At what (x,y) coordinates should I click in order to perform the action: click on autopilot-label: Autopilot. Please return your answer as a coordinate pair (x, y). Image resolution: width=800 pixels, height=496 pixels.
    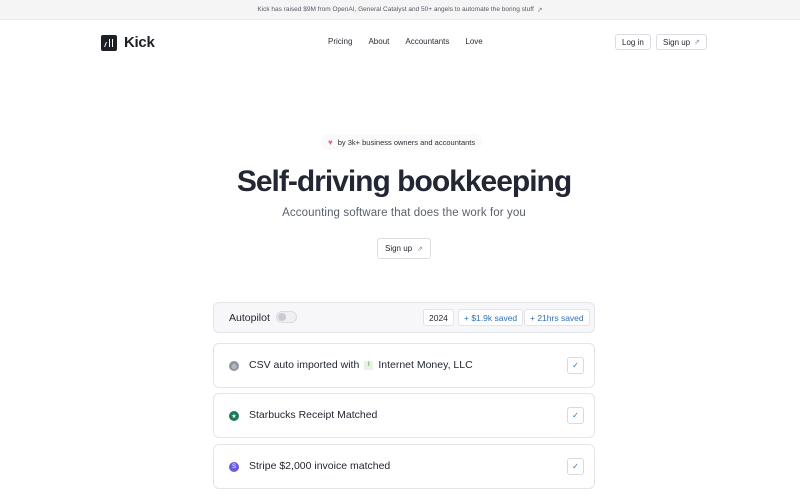
    Looking at the image, I should click on (249, 318).